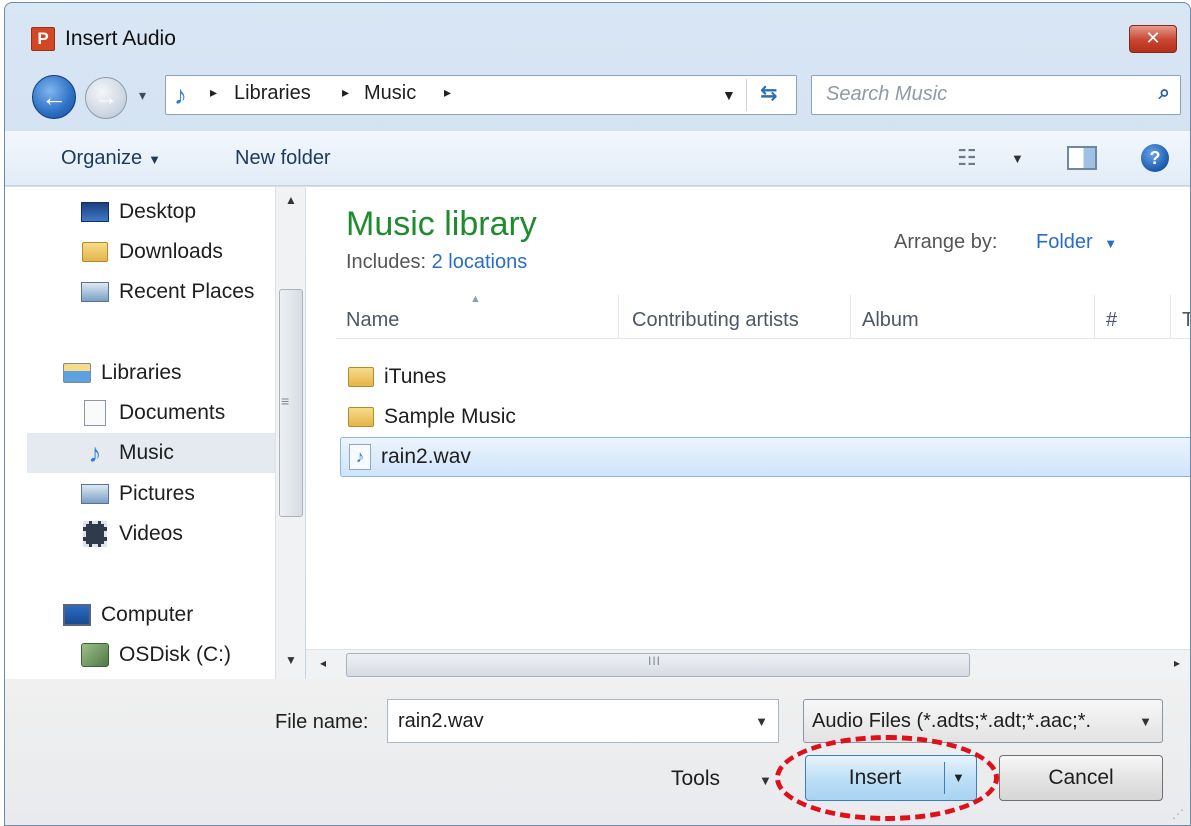 This screenshot has height=826, width=1191. Describe the element at coordinates (291, 660) in the screenshot. I see `scroll-down-icon: ▼` at that location.